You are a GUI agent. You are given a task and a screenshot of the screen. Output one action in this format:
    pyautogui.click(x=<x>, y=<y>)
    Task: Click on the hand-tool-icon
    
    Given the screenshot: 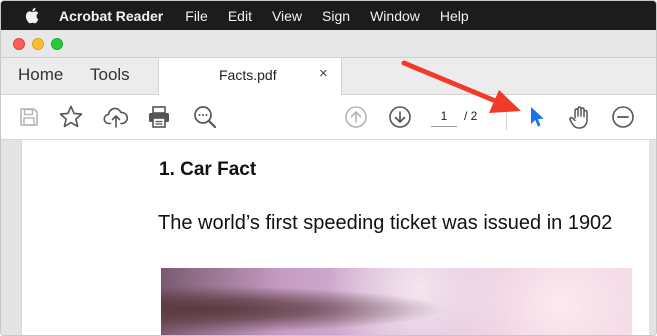 What is the action you would take?
    pyautogui.click(x=580, y=117)
    